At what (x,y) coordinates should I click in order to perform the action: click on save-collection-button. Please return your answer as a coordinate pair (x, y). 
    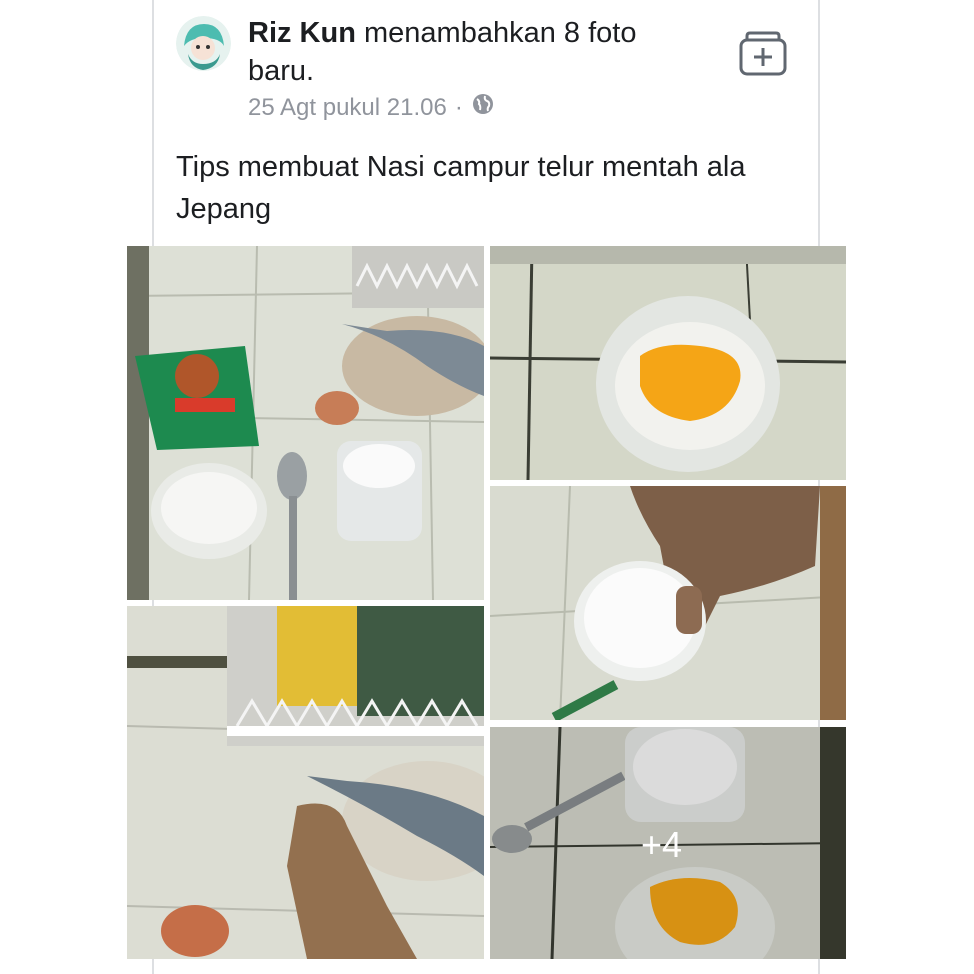
    Looking at the image, I should click on (763, 53).